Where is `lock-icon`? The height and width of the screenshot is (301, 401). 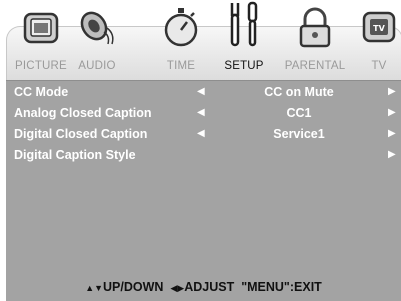 lock-icon is located at coordinates (315, 24).